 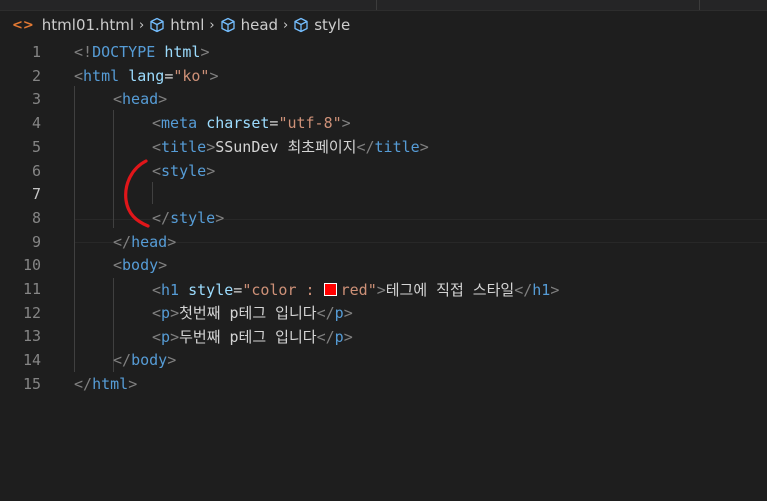 What do you see at coordinates (383, 194) in the screenshot?
I see `code-line: 7` at bounding box center [383, 194].